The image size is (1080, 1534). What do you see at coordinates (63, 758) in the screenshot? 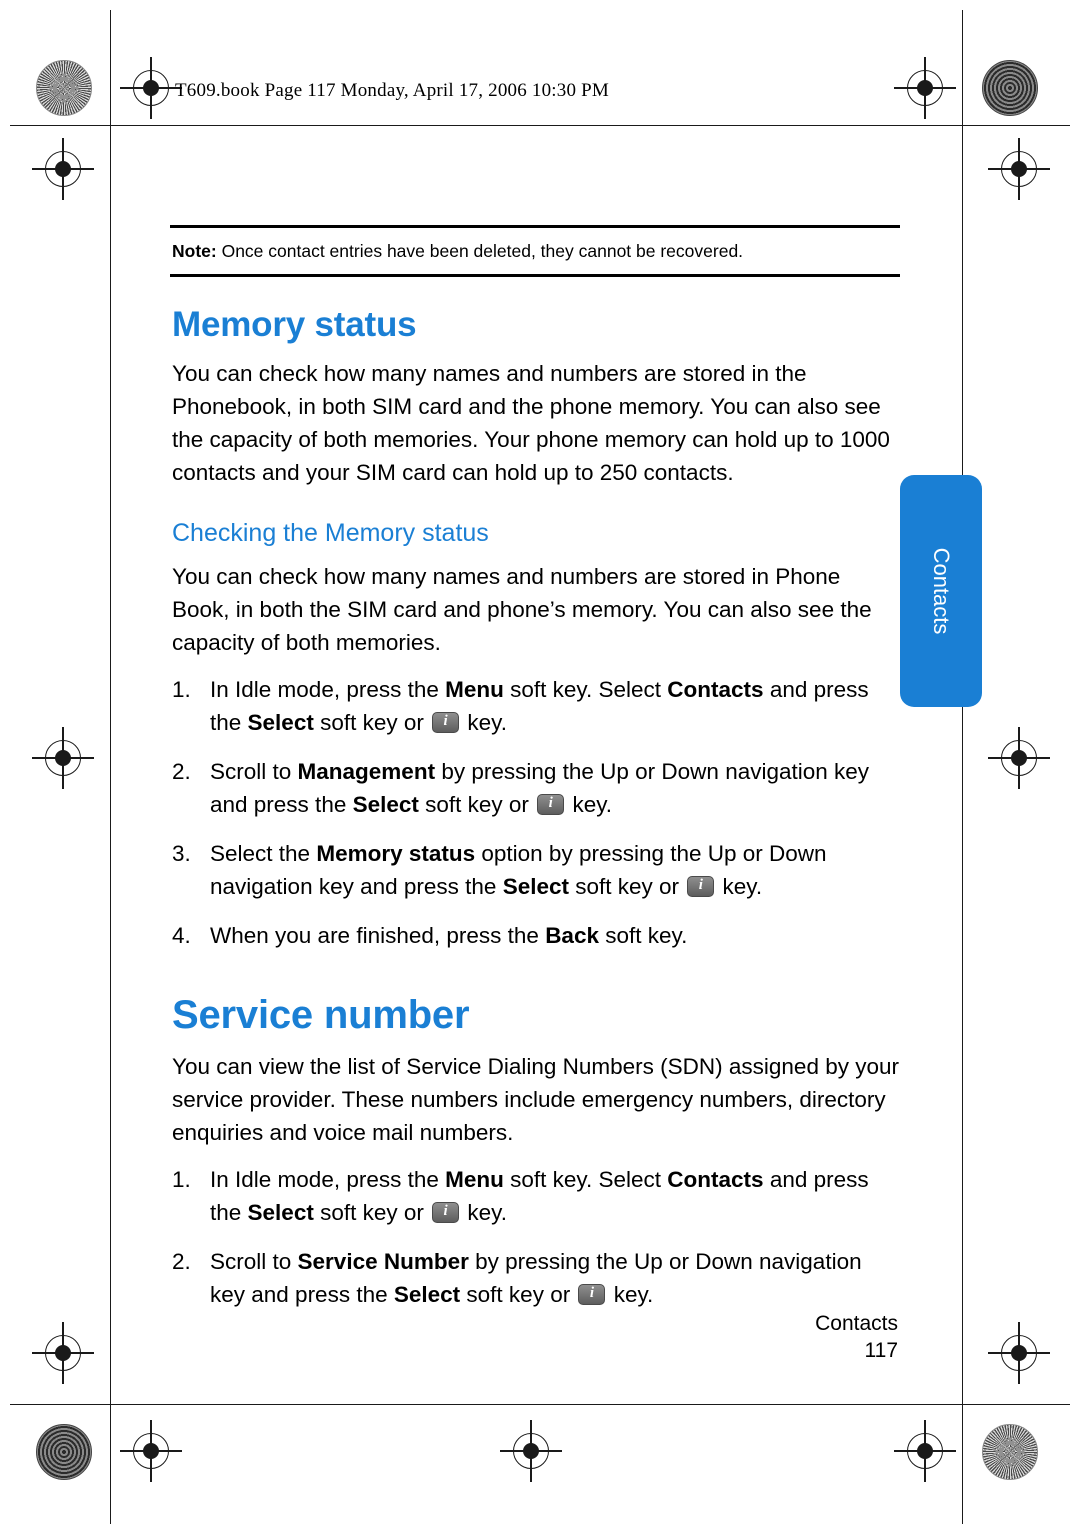
I see `registration-cross-left-lower` at bounding box center [63, 758].